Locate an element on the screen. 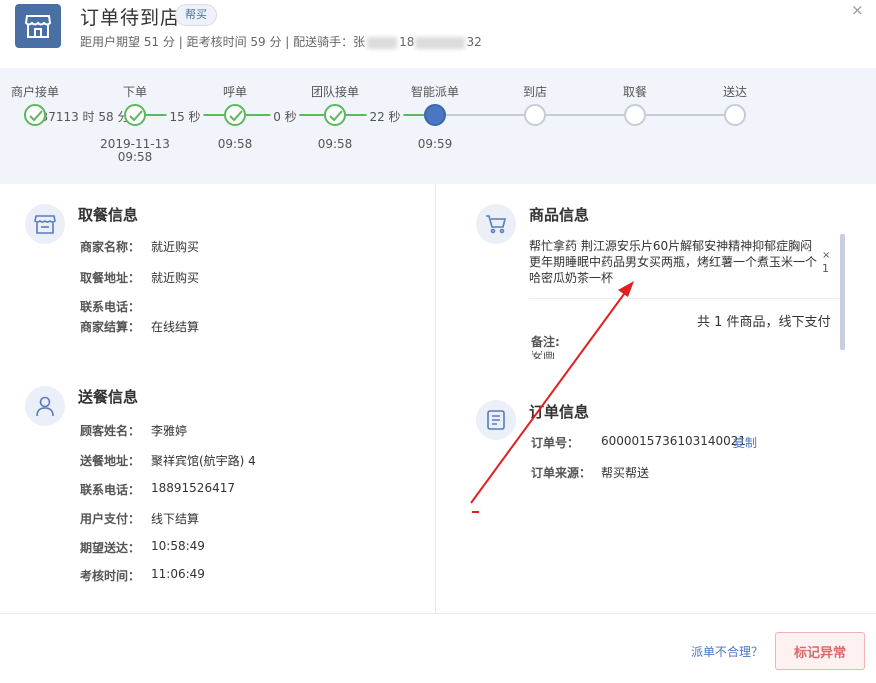  field-value: 帮买帮送 is located at coordinates (625, 473).